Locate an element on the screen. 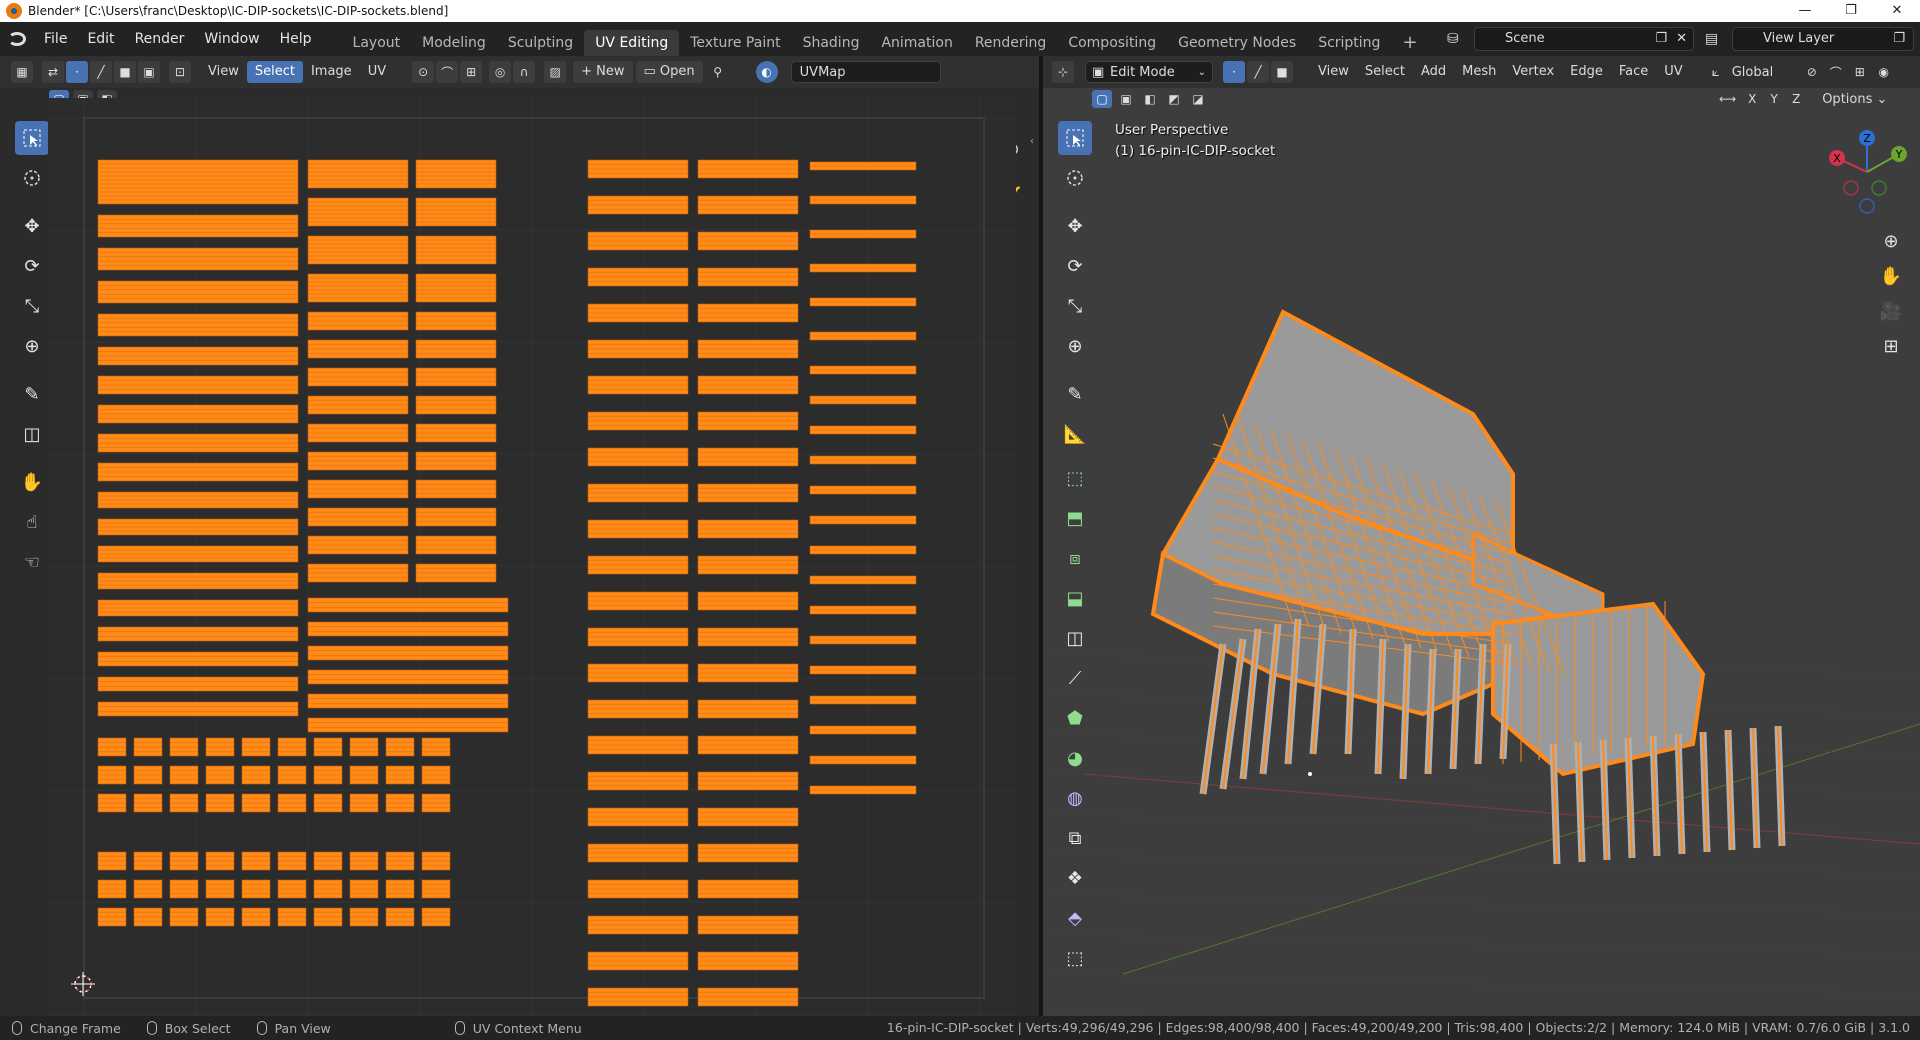 The height and width of the screenshot is (1040, 1920). smooth-tool-icon: ◍ is located at coordinates (1075, 798).